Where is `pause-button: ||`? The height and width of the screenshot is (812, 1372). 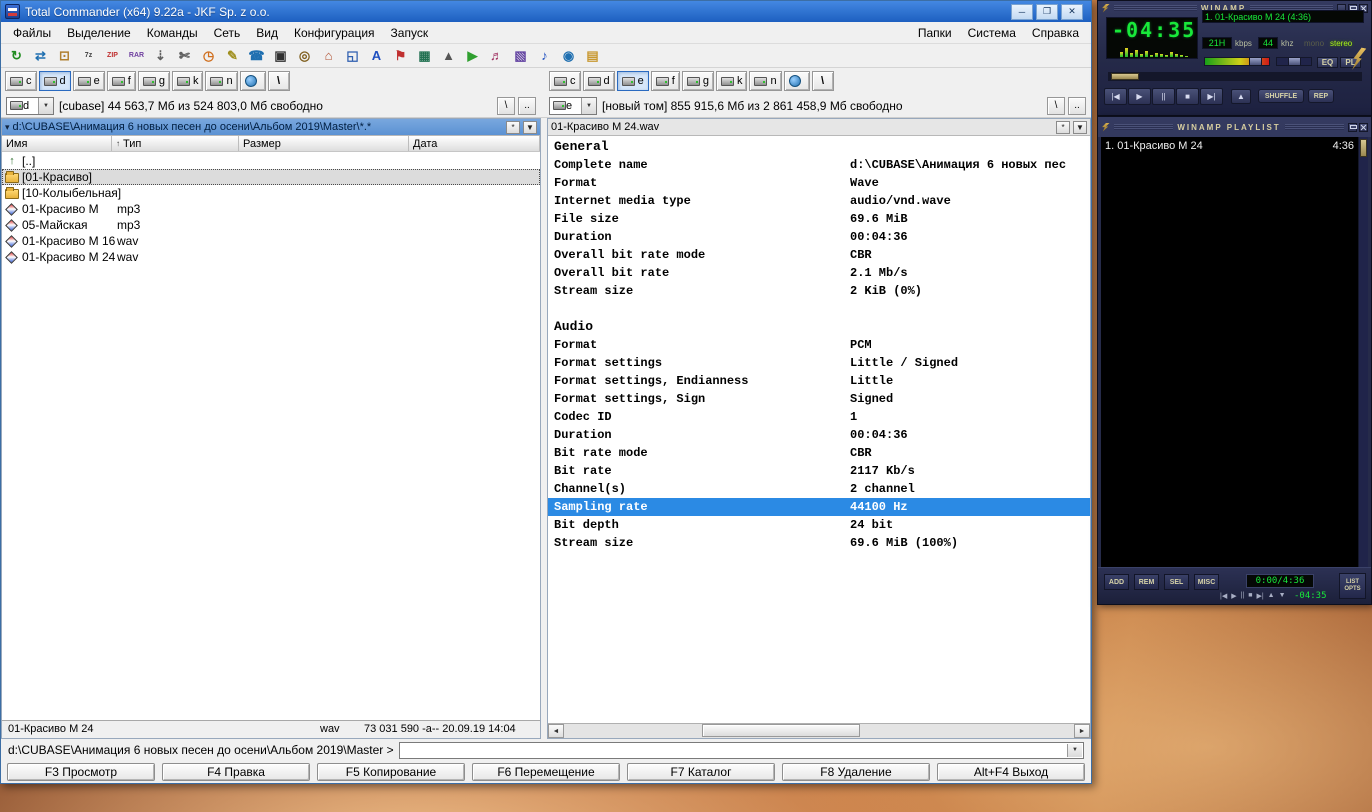
pause-button: || is located at coordinates (1163, 96).